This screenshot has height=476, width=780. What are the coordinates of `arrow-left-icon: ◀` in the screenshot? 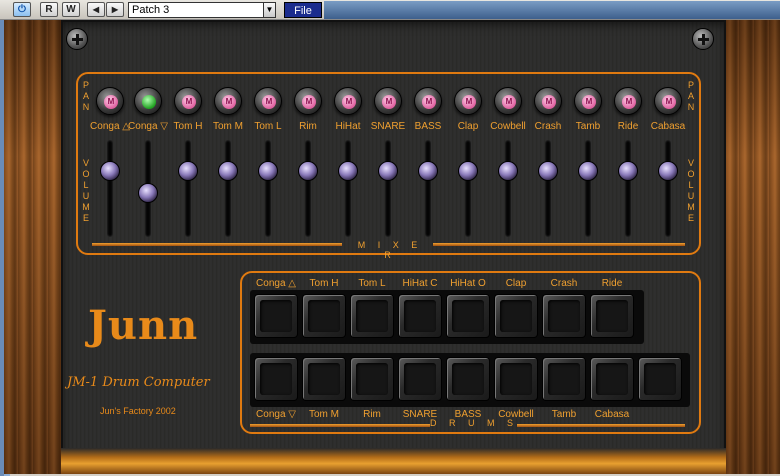 It's located at (96, 9).